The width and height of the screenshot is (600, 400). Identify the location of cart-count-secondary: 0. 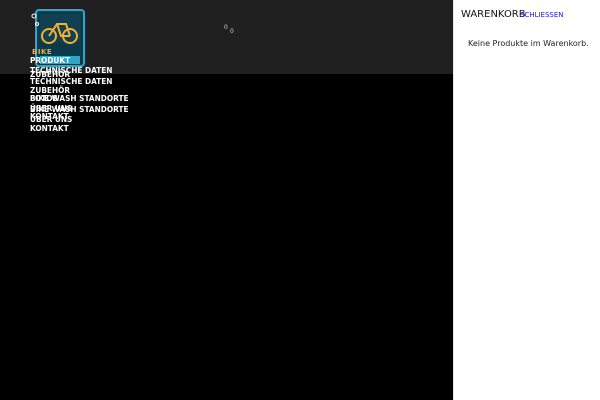
(232, 31).